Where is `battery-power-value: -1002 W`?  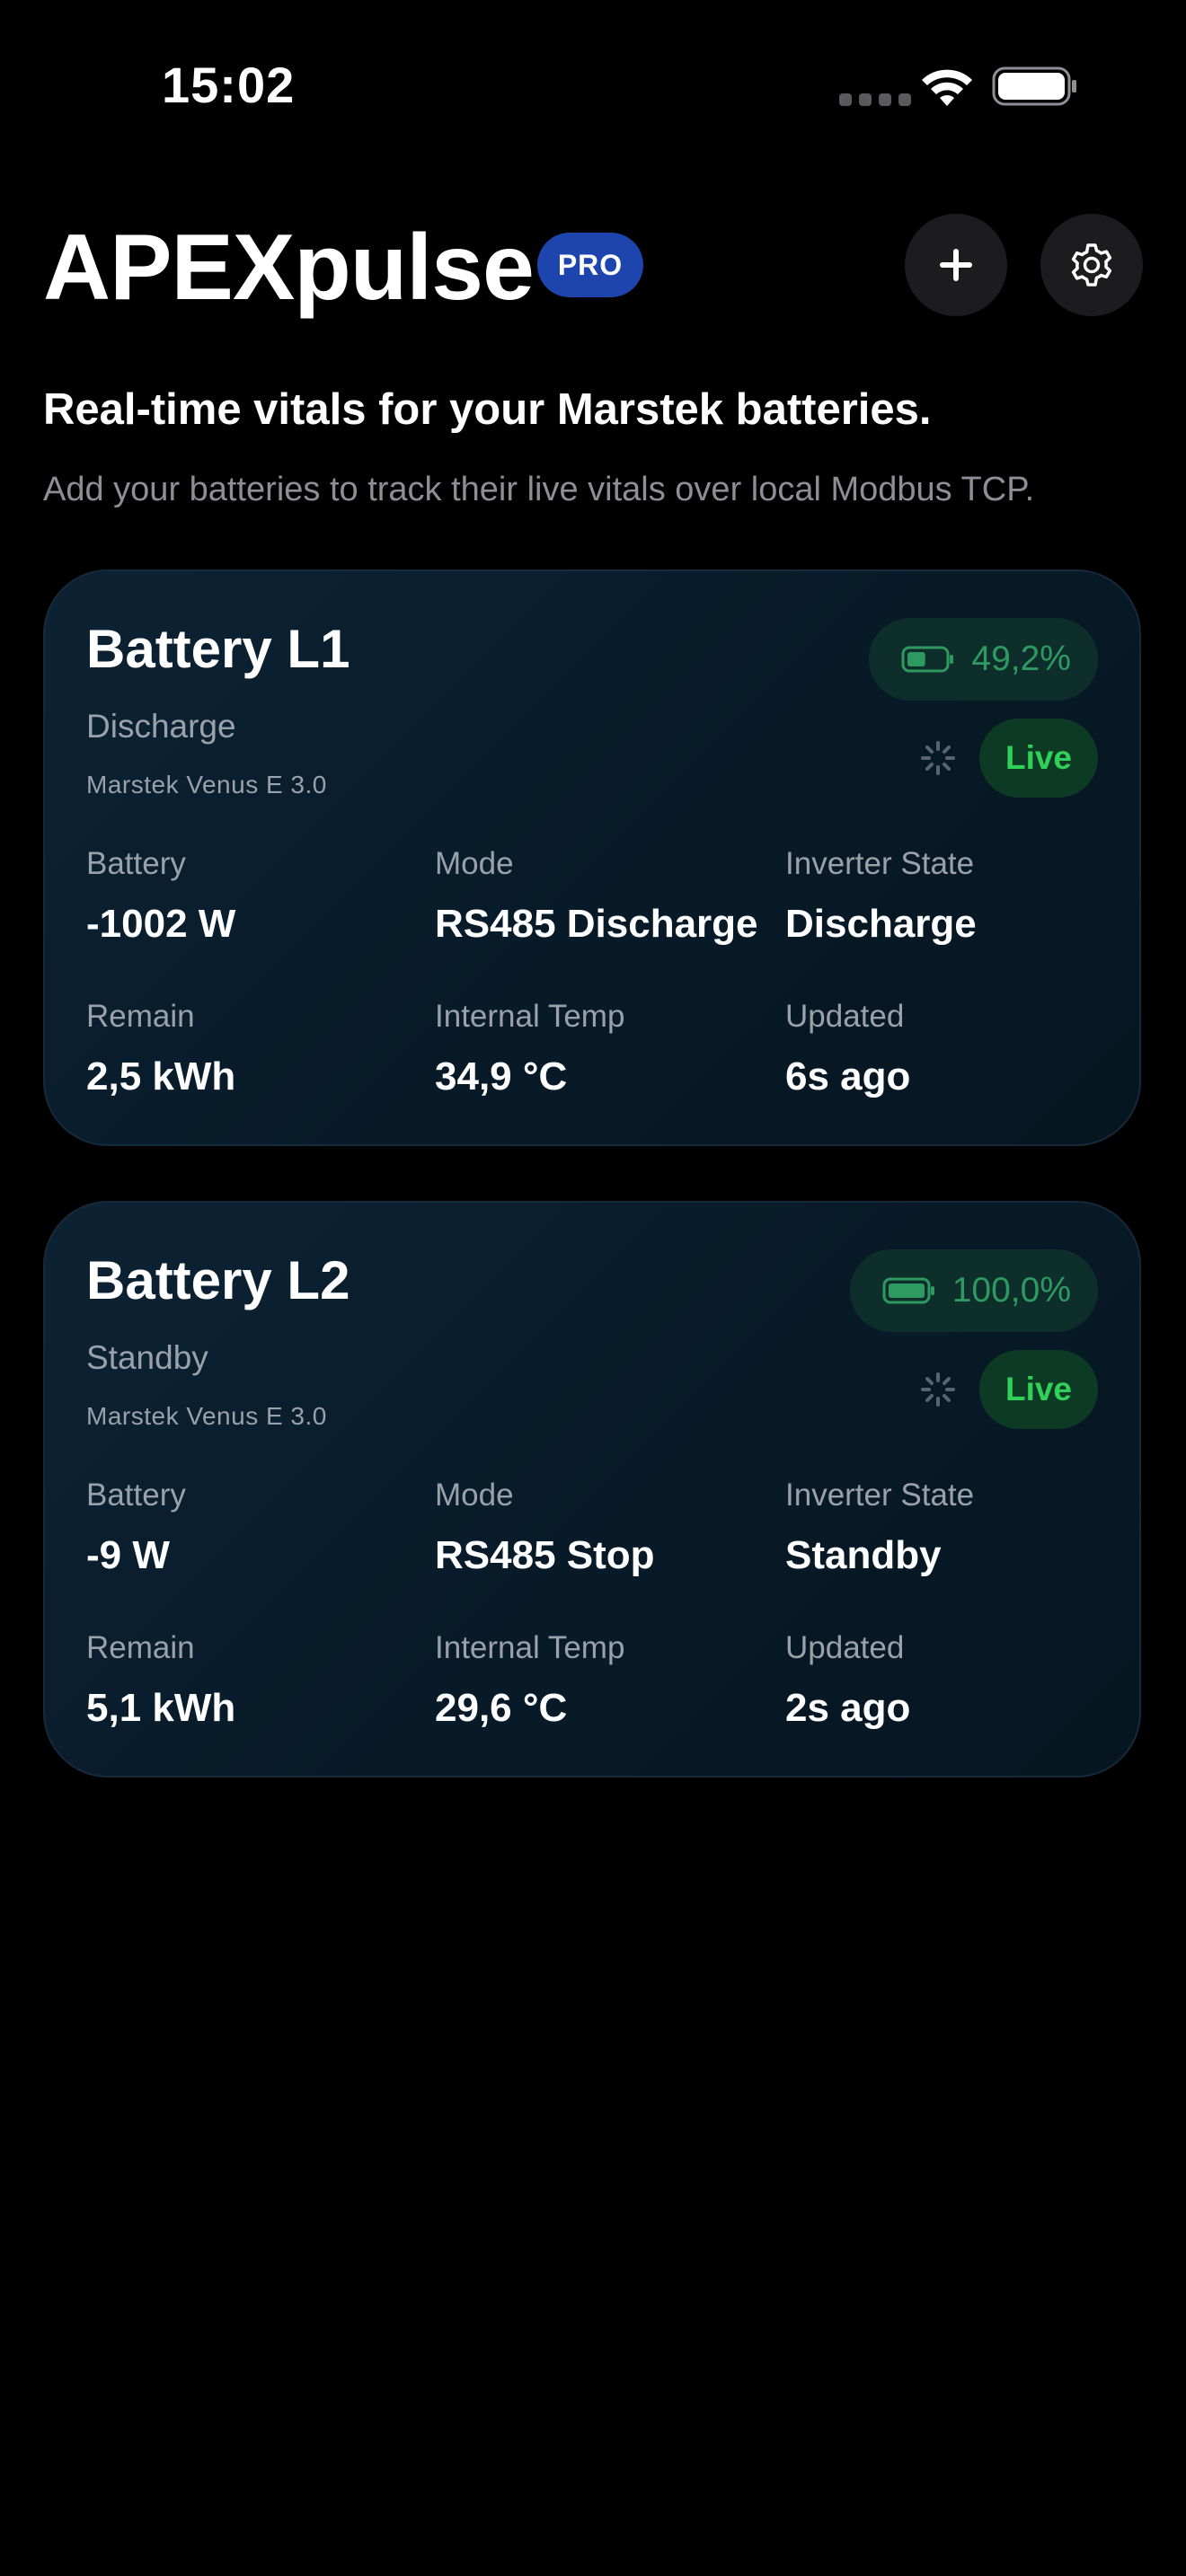
battery-power-value: -1002 W is located at coordinates (161, 924).